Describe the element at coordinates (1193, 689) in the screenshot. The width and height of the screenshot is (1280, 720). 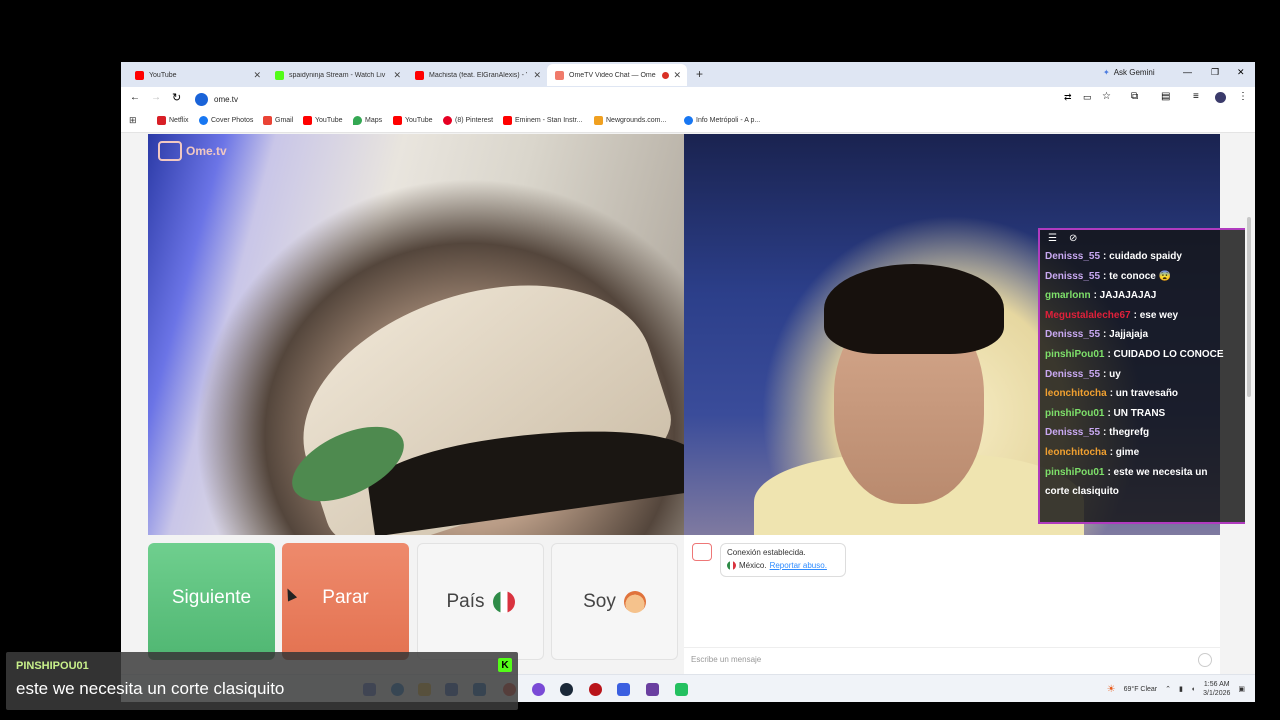
I see `volume-icon: ◖` at that location.